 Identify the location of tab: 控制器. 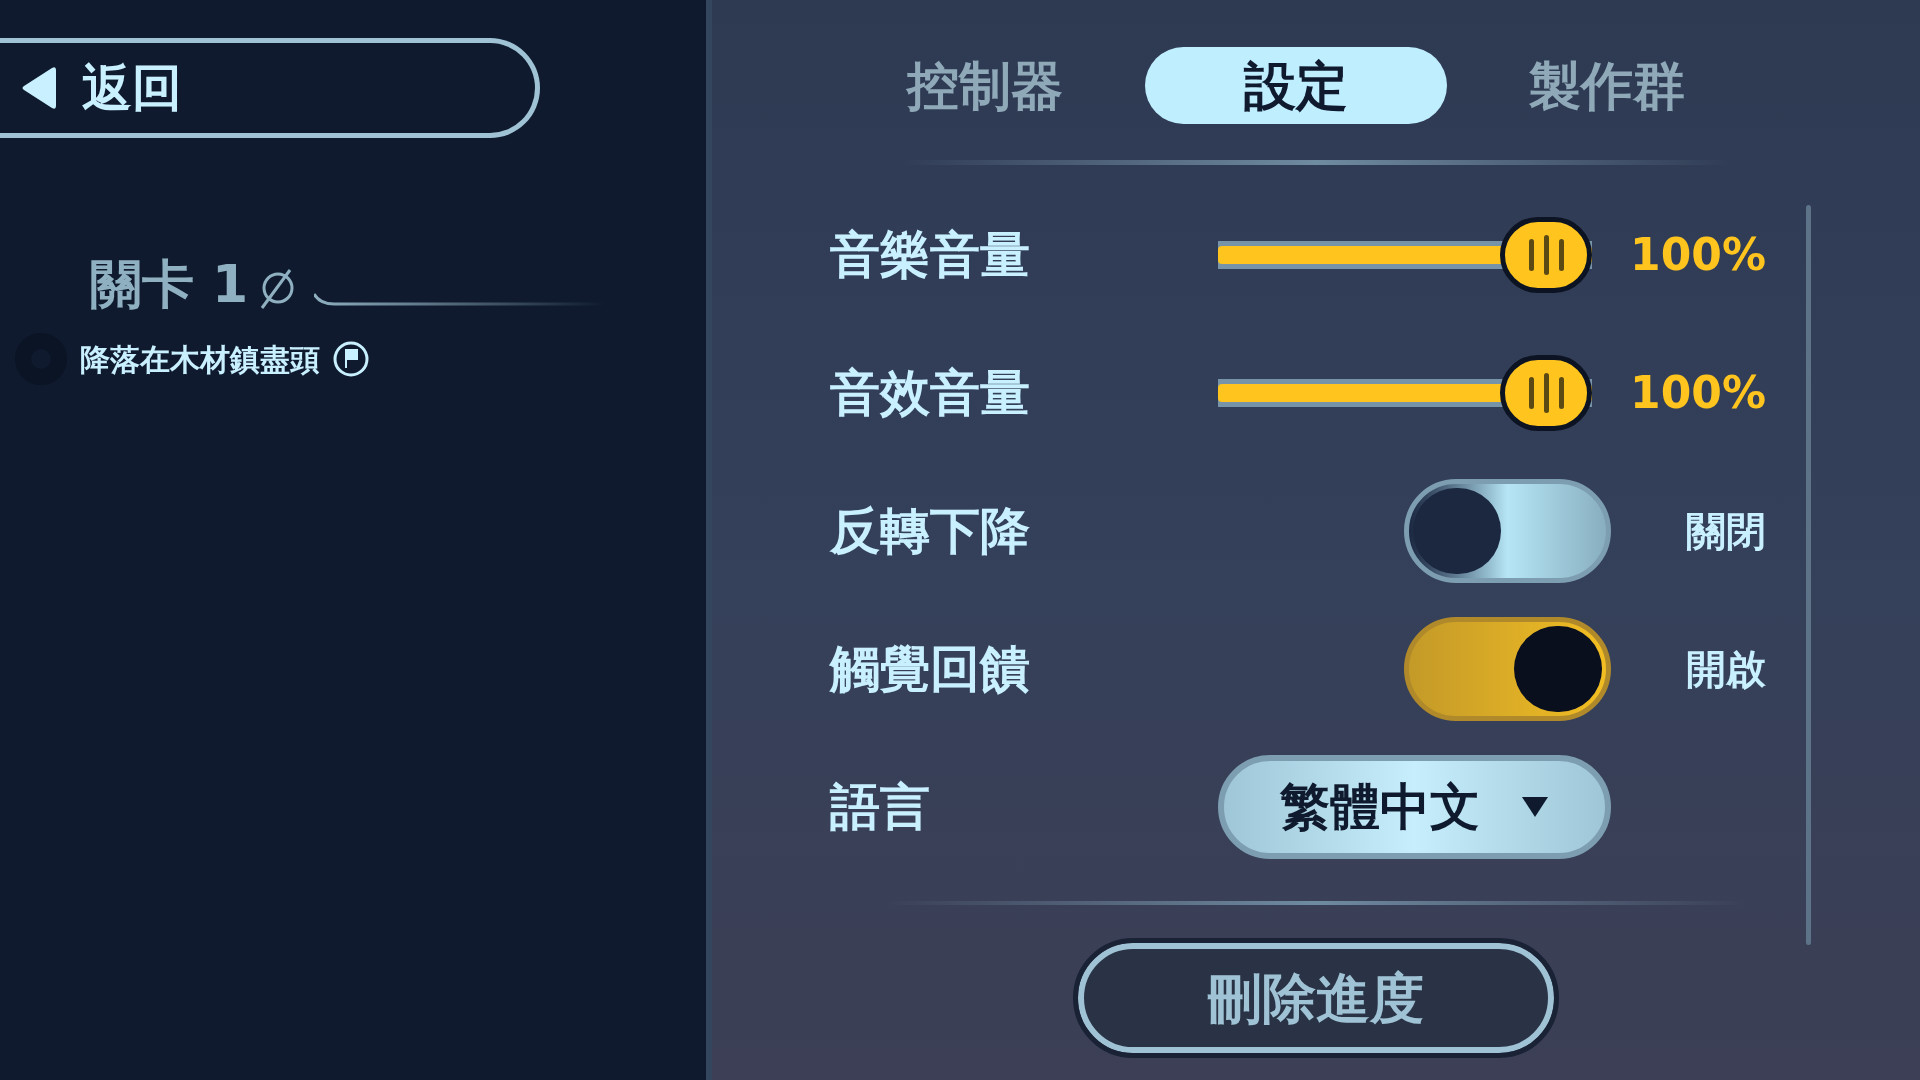
(985, 85).